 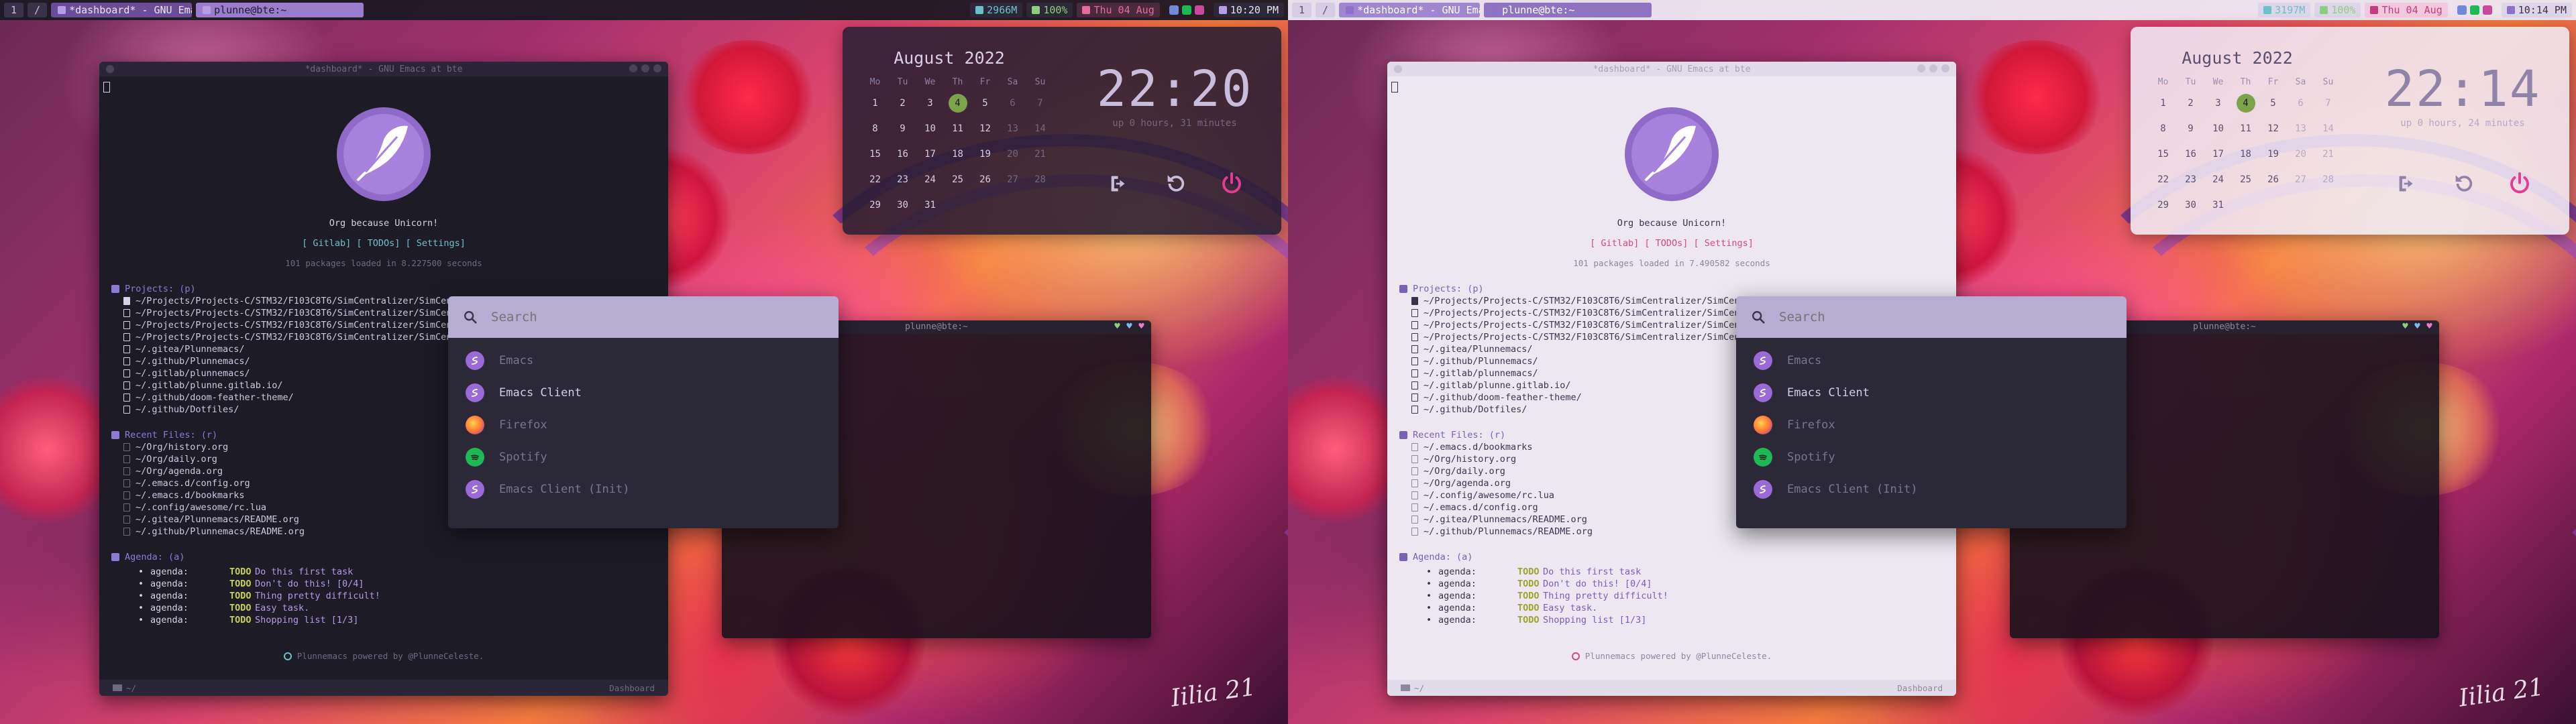 What do you see at coordinates (1012, 129) in the screenshot?
I see `calendar-day: 13` at bounding box center [1012, 129].